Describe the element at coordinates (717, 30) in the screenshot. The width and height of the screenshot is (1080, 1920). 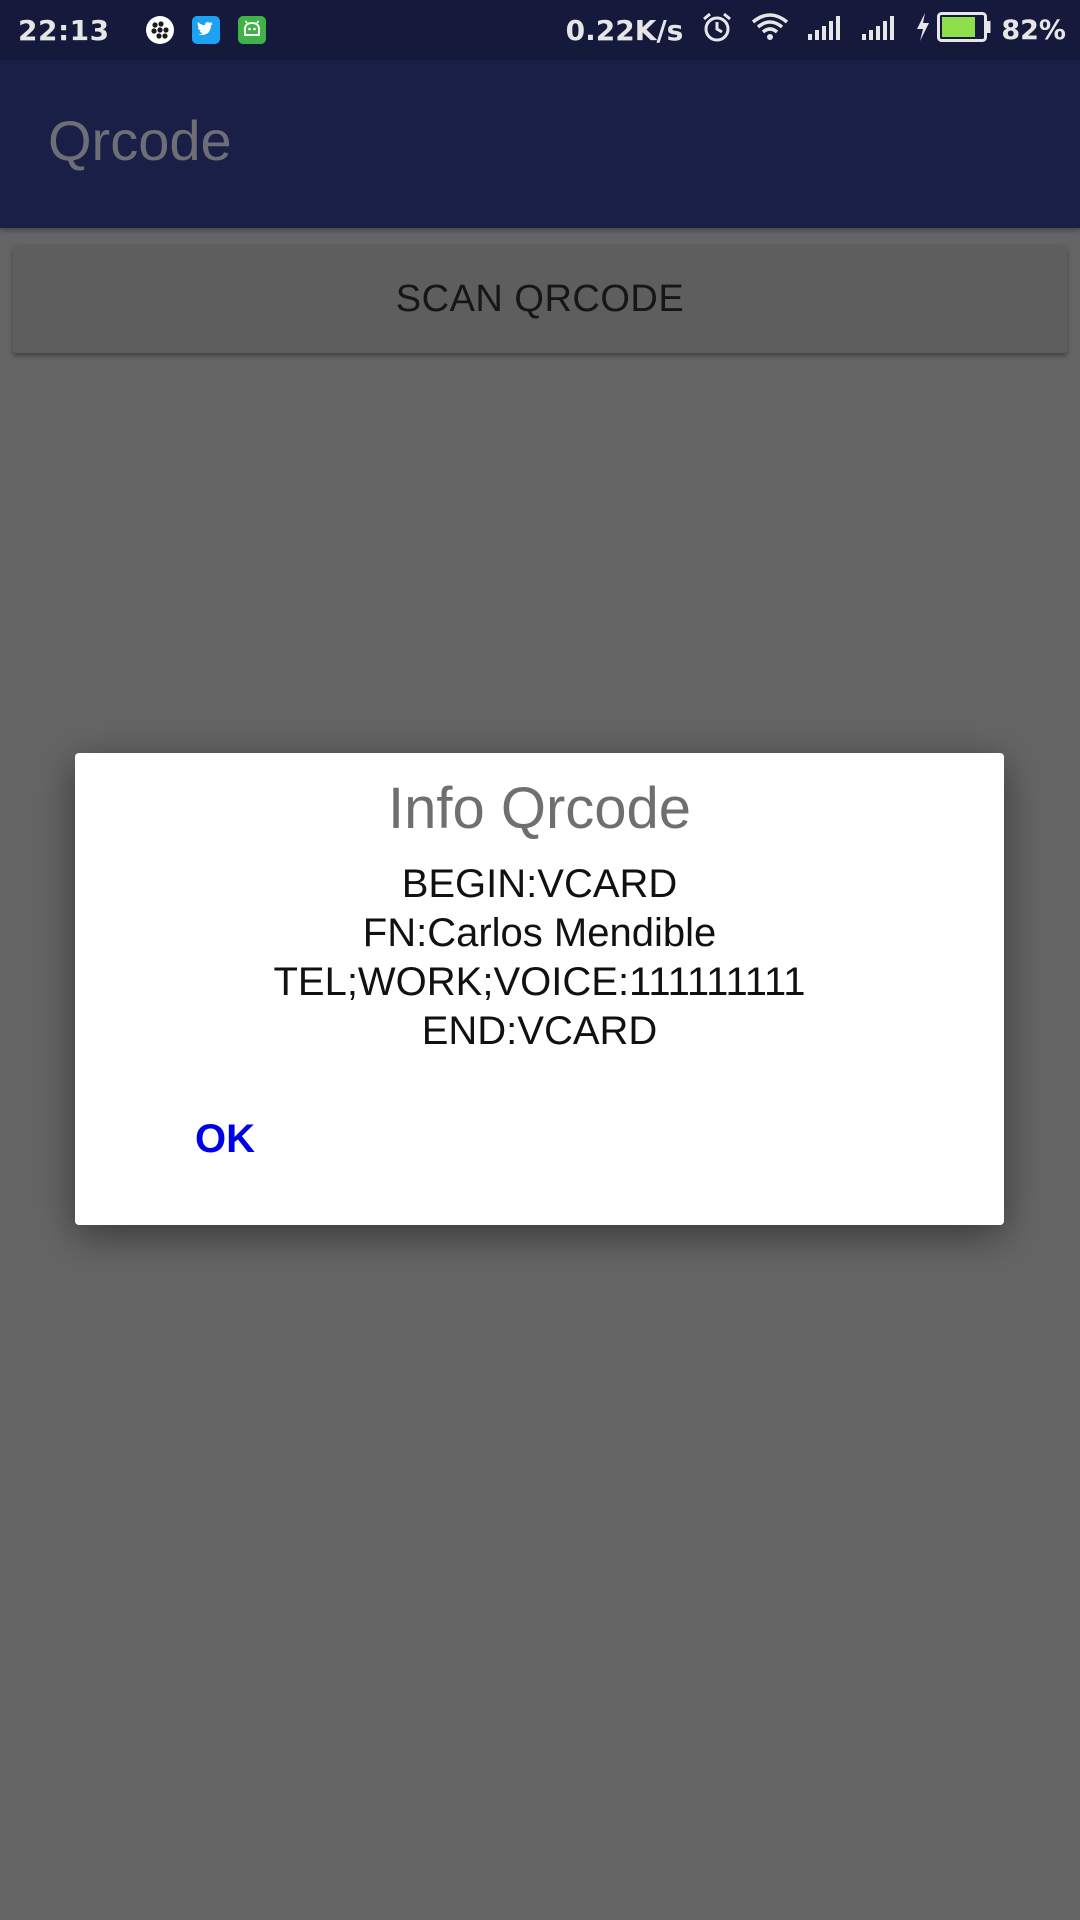
I see `alarm-icon` at that location.